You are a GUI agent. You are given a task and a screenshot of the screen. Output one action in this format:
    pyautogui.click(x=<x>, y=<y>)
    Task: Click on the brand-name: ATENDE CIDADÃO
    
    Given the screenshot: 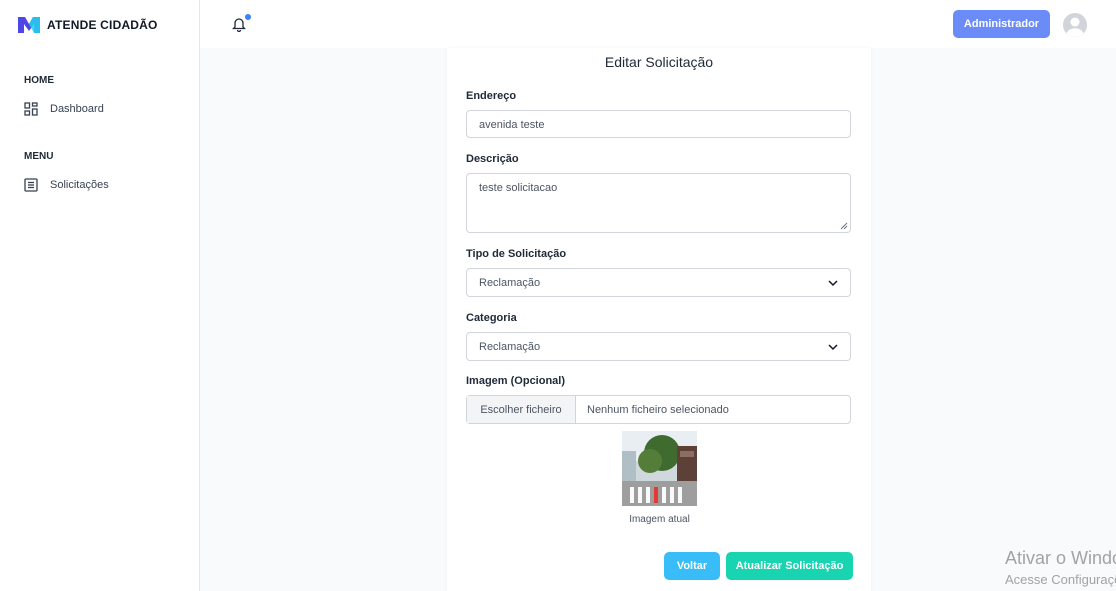 What is the action you would take?
    pyautogui.click(x=102, y=25)
    